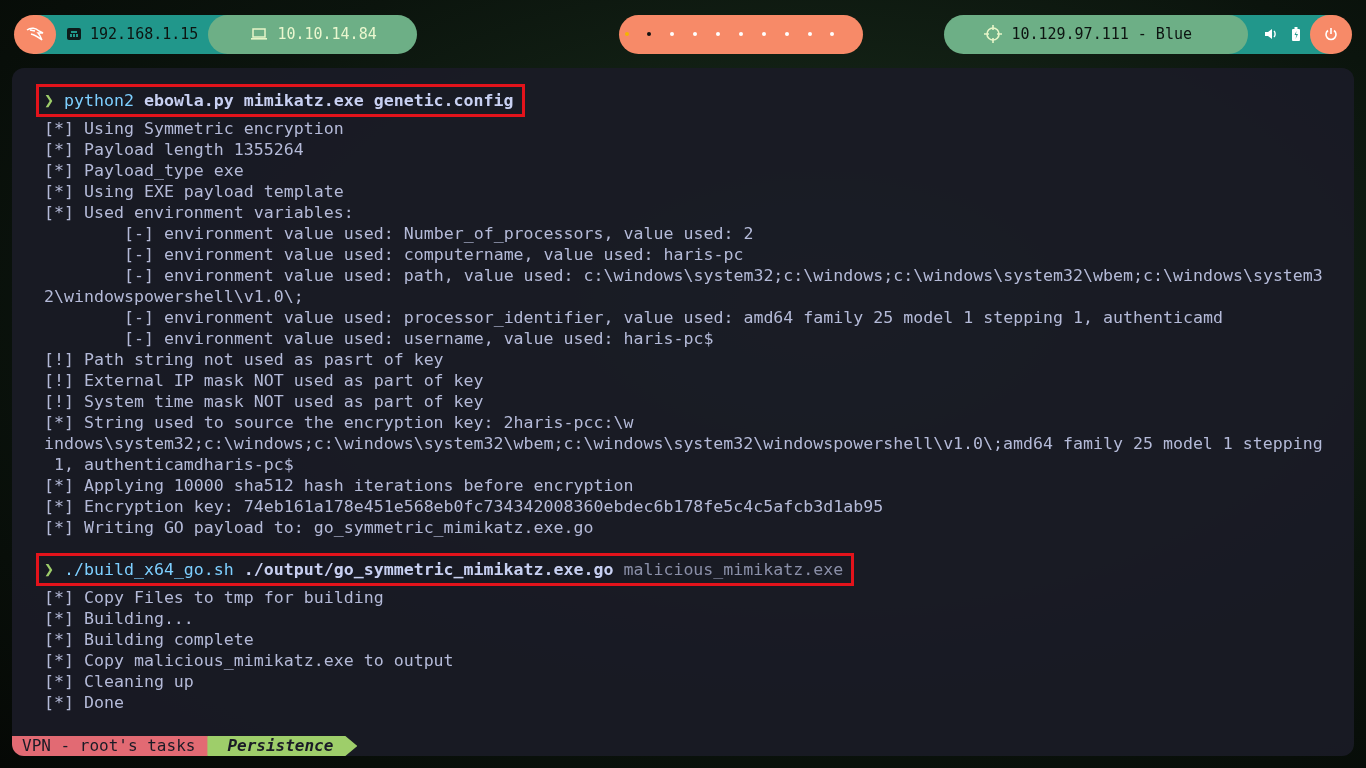 The height and width of the screenshot is (768, 1366). I want to click on battery-icon, so click(1296, 34).